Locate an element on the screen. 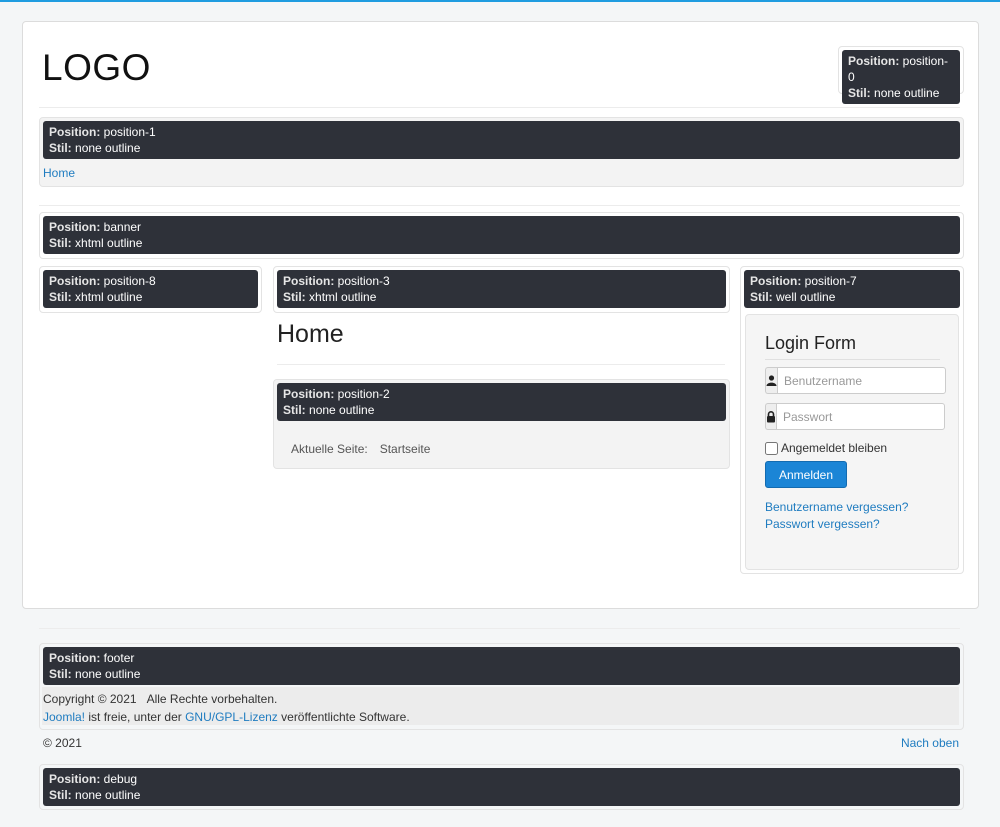 The height and width of the screenshot is (827, 1000). password-input is located at coordinates (860, 416).